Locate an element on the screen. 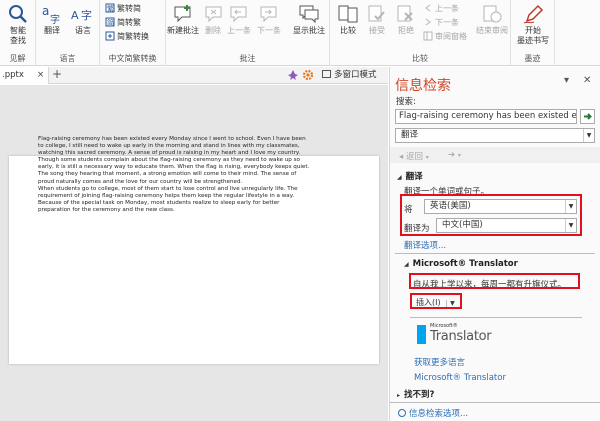  show-comments-button: 显示批注 is located at coordinates (309, 19).